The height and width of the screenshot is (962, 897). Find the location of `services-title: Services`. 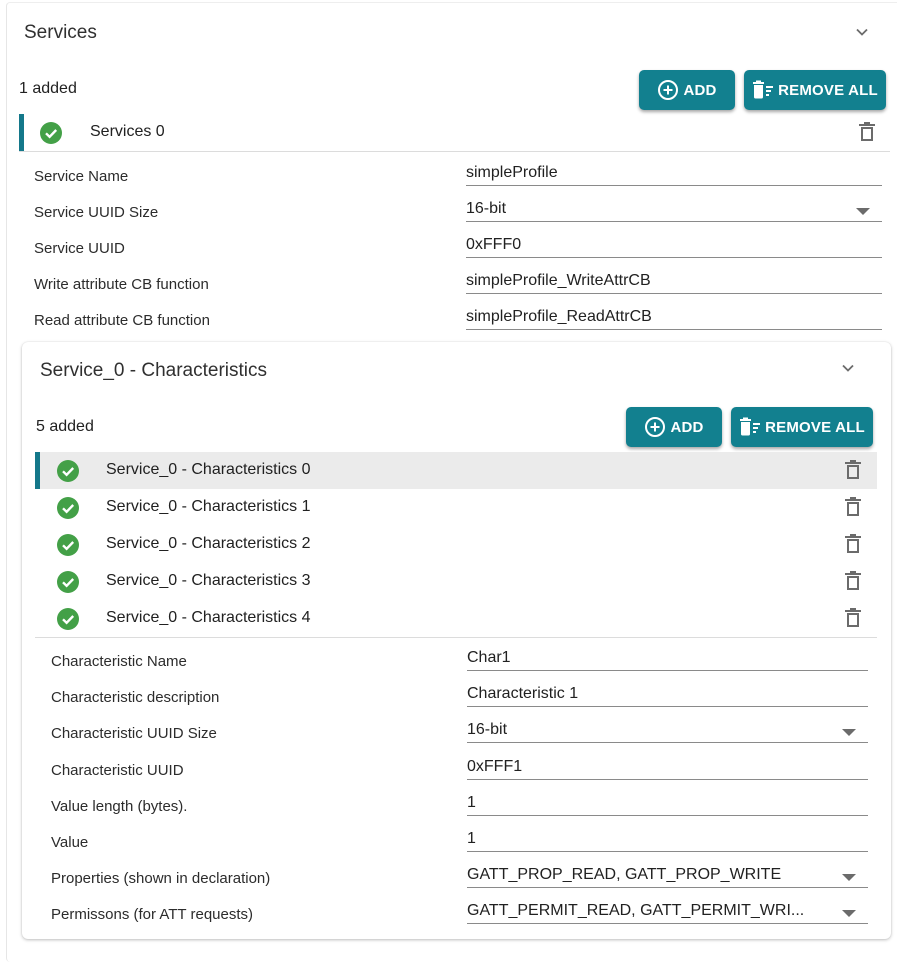

services-title: Services is located at coordinates (60, 32).